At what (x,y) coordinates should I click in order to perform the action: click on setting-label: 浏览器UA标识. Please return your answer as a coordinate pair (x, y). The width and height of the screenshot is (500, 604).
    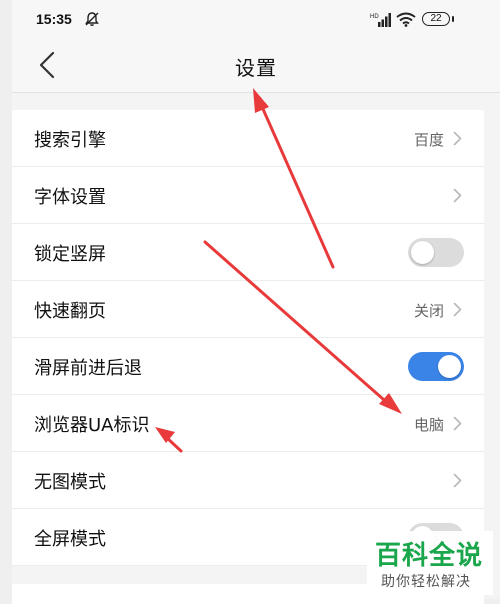
    Looking at the image, I should click on (92, 425).